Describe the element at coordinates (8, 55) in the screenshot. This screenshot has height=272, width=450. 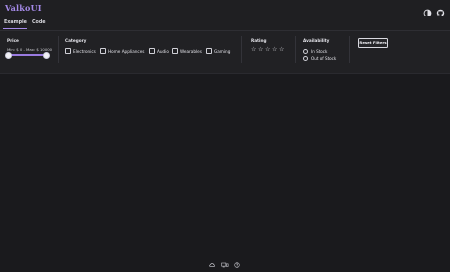
I see `price-slider-min-thumb` at that location.